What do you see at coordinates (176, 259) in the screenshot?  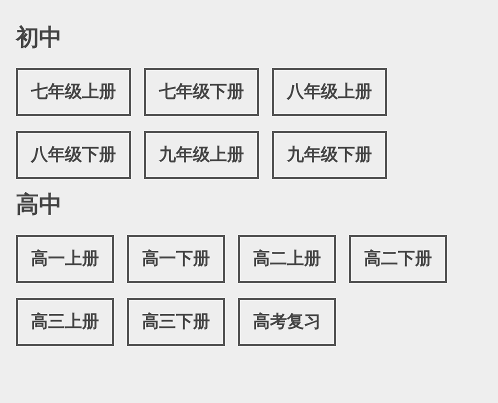 I see `grade-button: 高一下册` at bounding box center [176, 259].